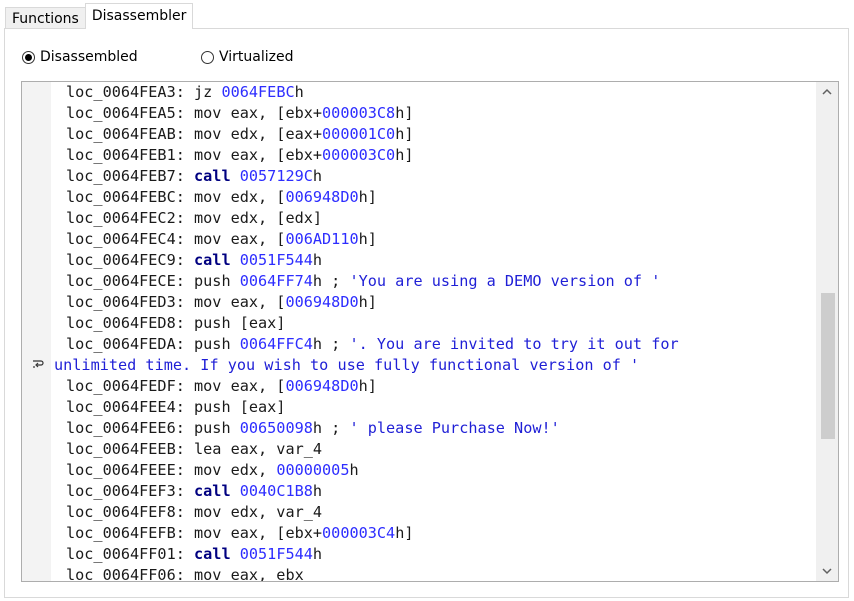  Describe the element at coordinates (45, 18) in the screenshot. I see `tab-functions: Functions` at that location.